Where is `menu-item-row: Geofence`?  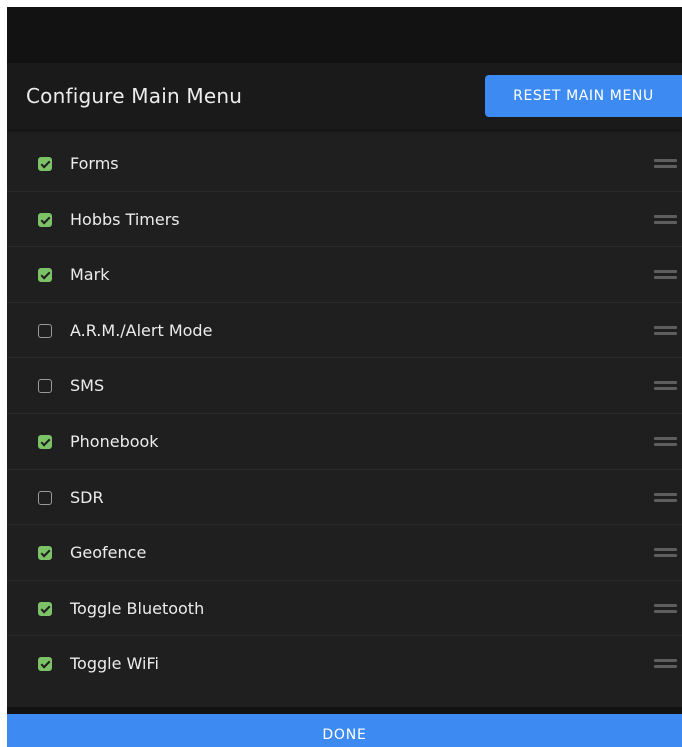
menu-item-row: Geofence is located at coordinates (344, 553).